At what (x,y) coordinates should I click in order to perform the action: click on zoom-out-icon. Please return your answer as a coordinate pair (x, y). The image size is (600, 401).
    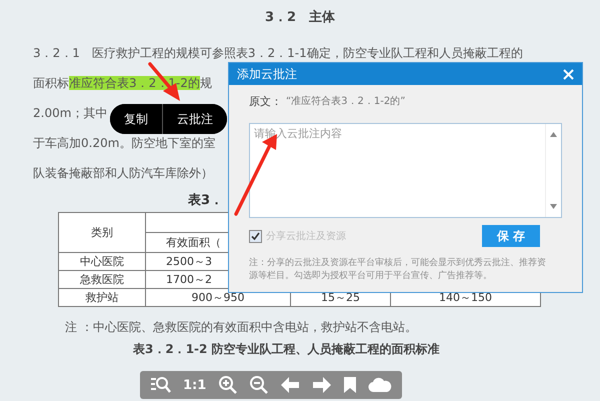
    Looking at the image, I should click on (258, 385).